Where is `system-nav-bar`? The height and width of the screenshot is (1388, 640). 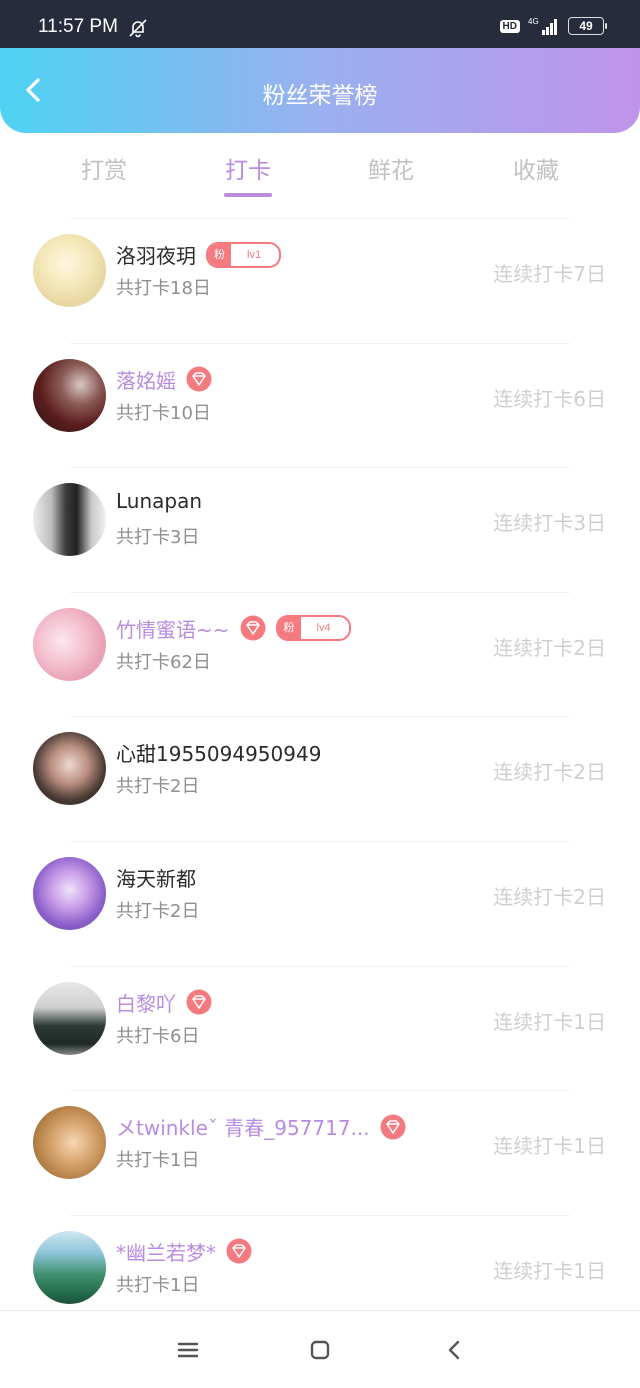
system-nav-bar is located at coordinates (320, 1349).